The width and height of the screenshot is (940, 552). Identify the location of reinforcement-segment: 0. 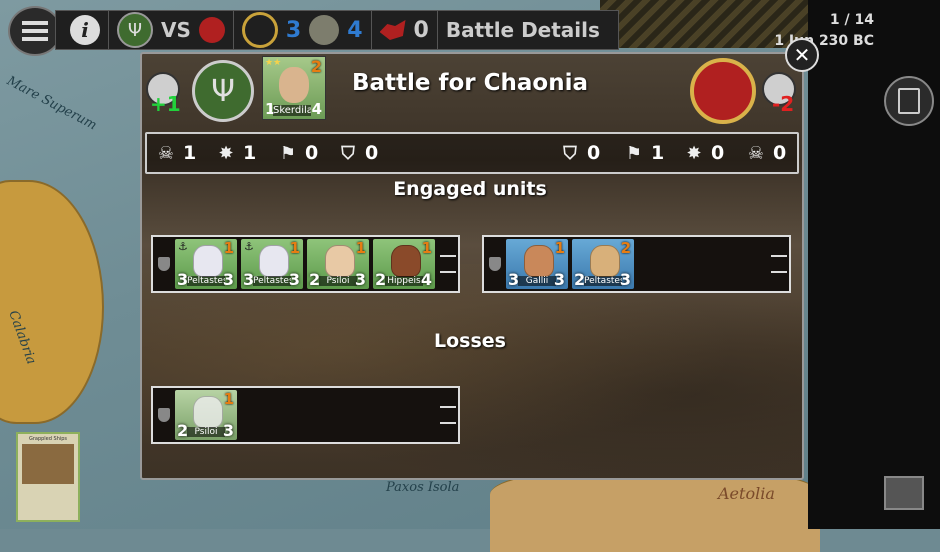
(405, 30).